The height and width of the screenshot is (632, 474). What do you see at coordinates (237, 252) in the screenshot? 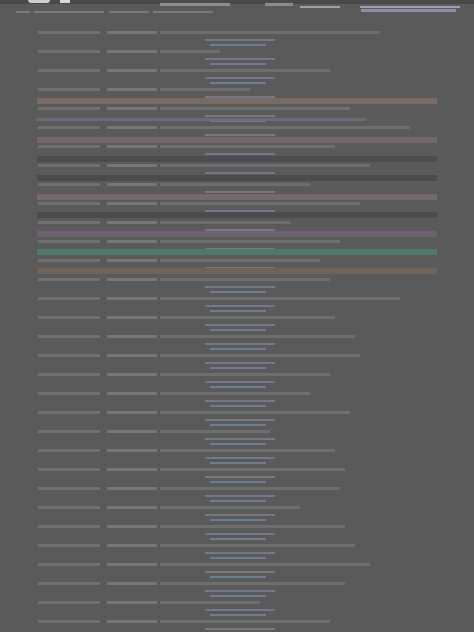
I see `highlight-stripe-green` at bounding box center [237, 252].